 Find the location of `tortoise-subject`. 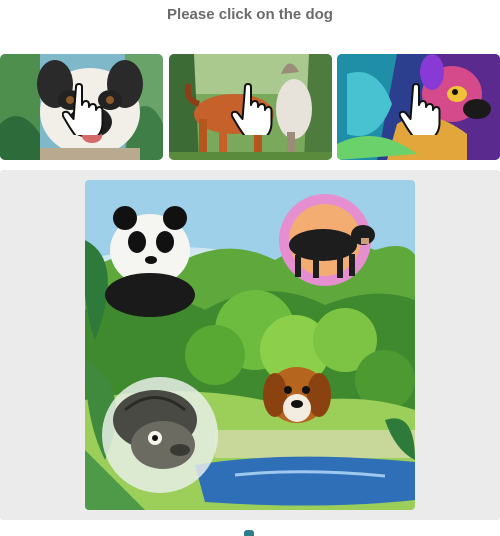

tortoise-subject is located at coordinates (160, 435).